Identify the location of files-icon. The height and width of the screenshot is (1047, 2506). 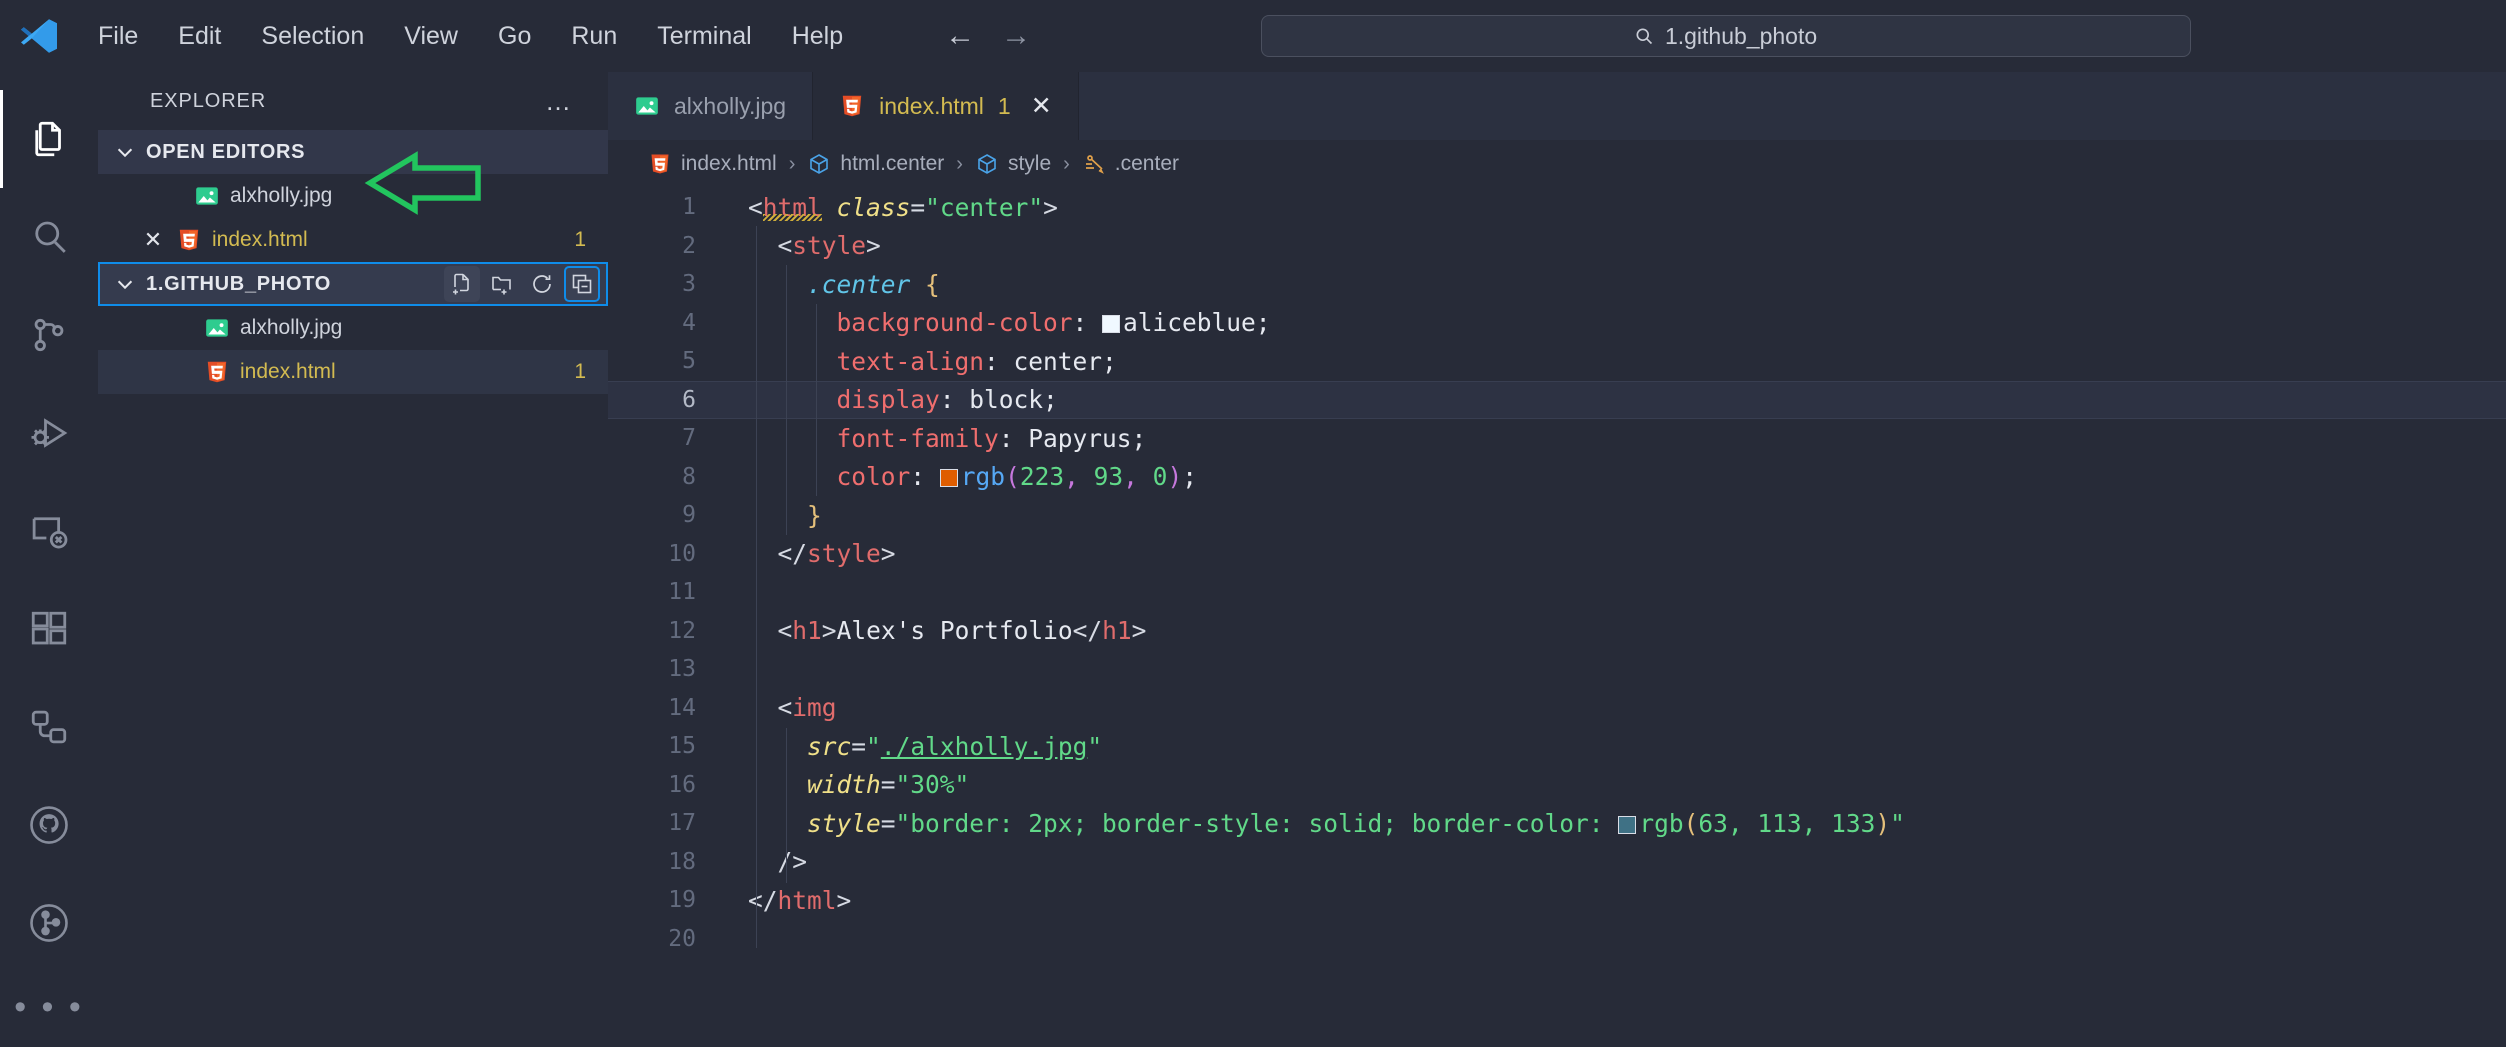
(48, 139).